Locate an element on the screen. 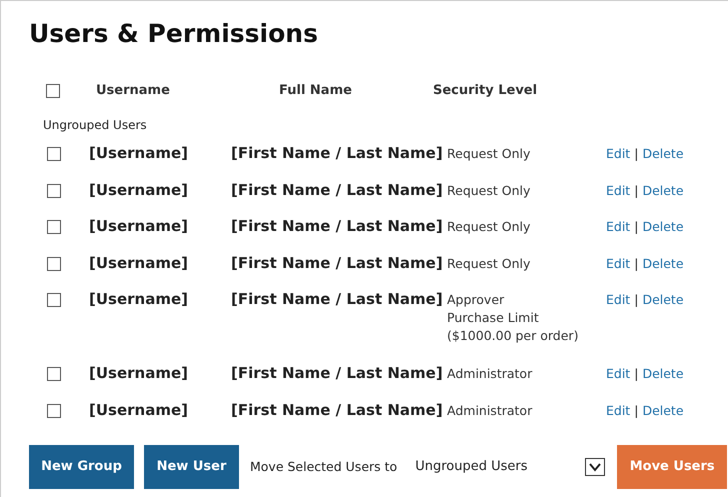 This screenshot has width=728, height=497. column-header: Security Level is located at coordinates (485, 91).